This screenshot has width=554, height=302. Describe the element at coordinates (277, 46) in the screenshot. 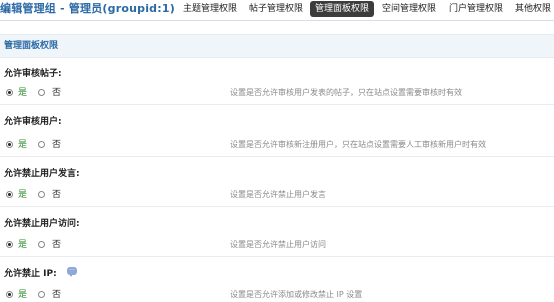

I see `section-header: 管理面板权限` at that location.